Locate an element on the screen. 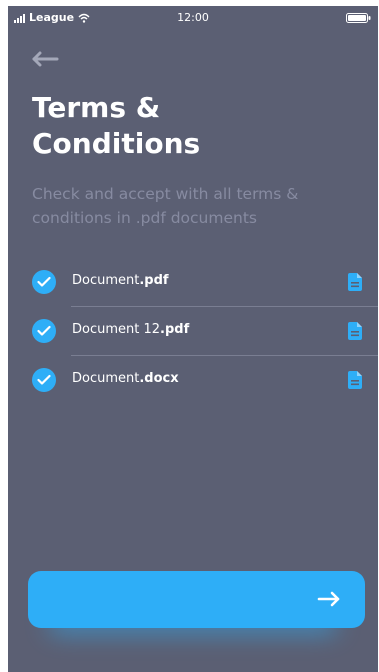  status-time: 12:00 is located at coordinates (193, 17).